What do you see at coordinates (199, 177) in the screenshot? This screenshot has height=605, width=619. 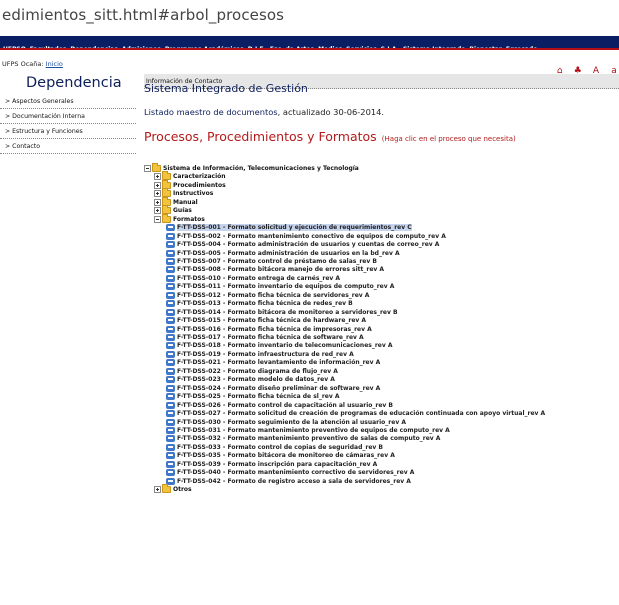 I see `tree-node-label: Caracterización` at bounding box center [199, 177].